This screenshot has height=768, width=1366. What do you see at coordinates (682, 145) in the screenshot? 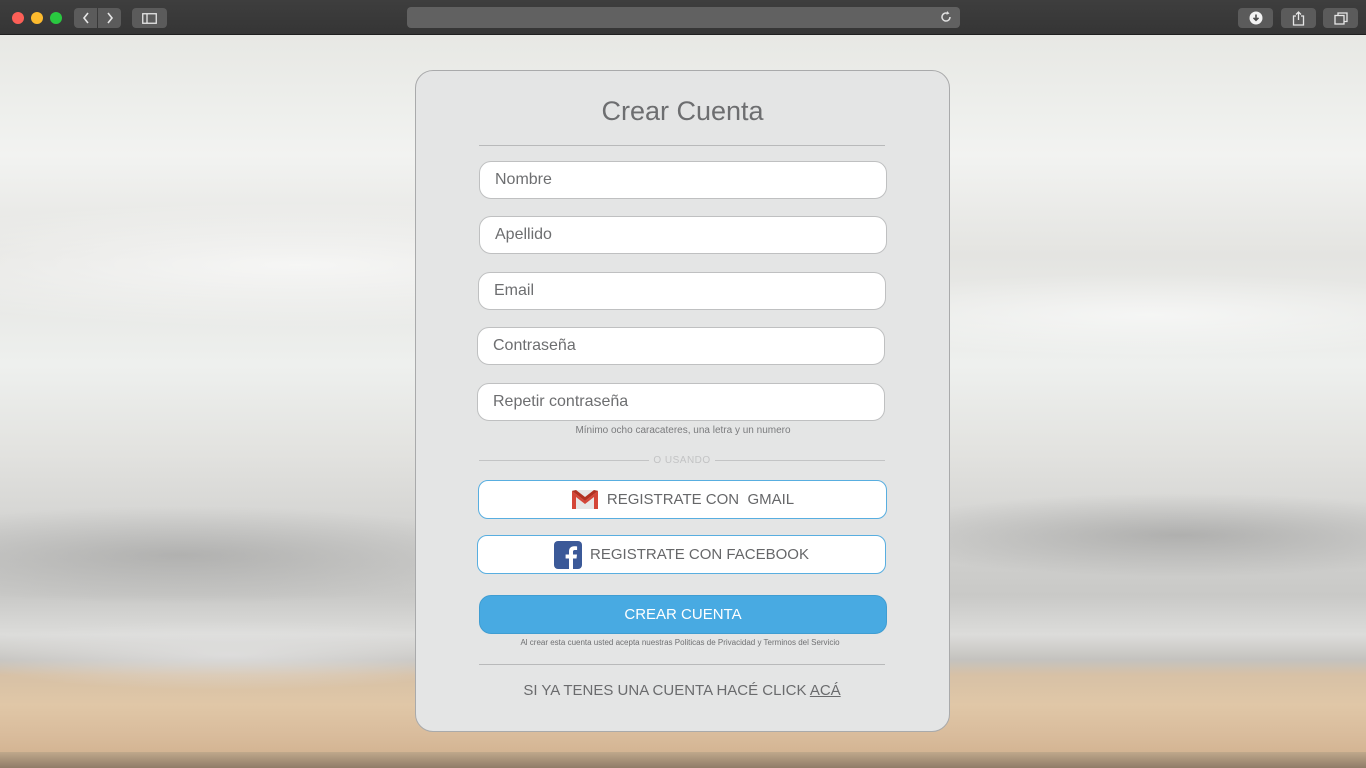
I see `title-divider` at bounding box center [682, 145].